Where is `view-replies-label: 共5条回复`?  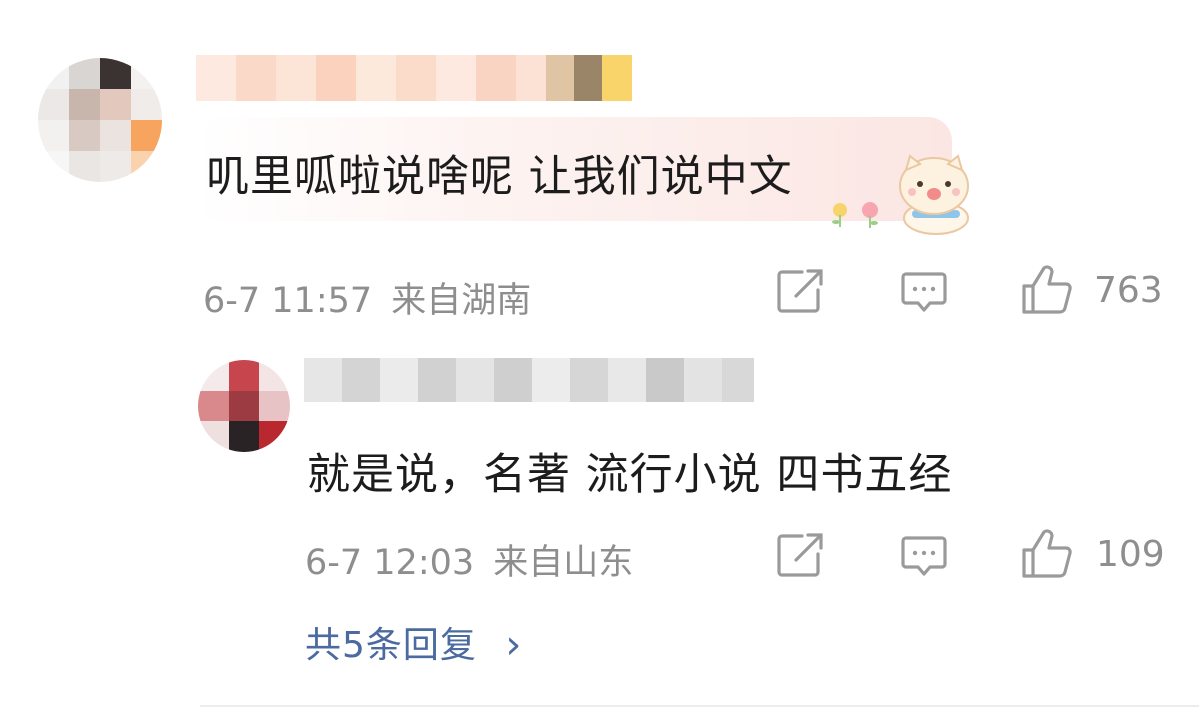
view-replies-label: 共5条回复 is located at coordinates (391, 645).